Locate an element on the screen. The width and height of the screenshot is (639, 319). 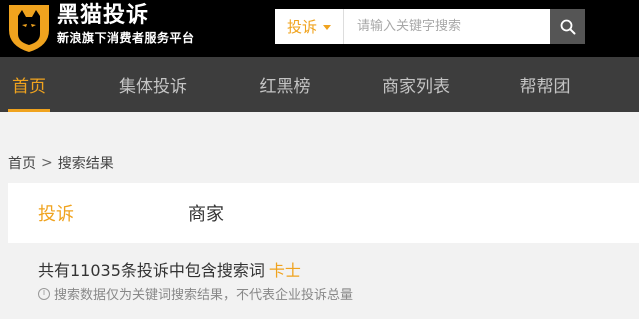
search-icon is located at coordinates (567, 26).